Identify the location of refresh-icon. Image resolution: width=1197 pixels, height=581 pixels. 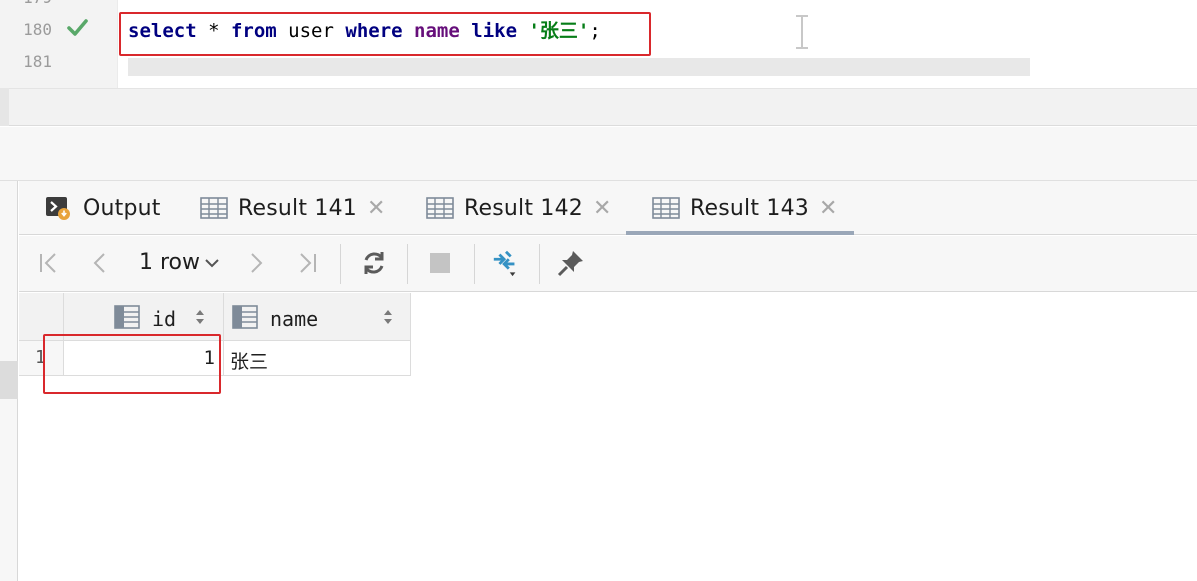
(374, 263).